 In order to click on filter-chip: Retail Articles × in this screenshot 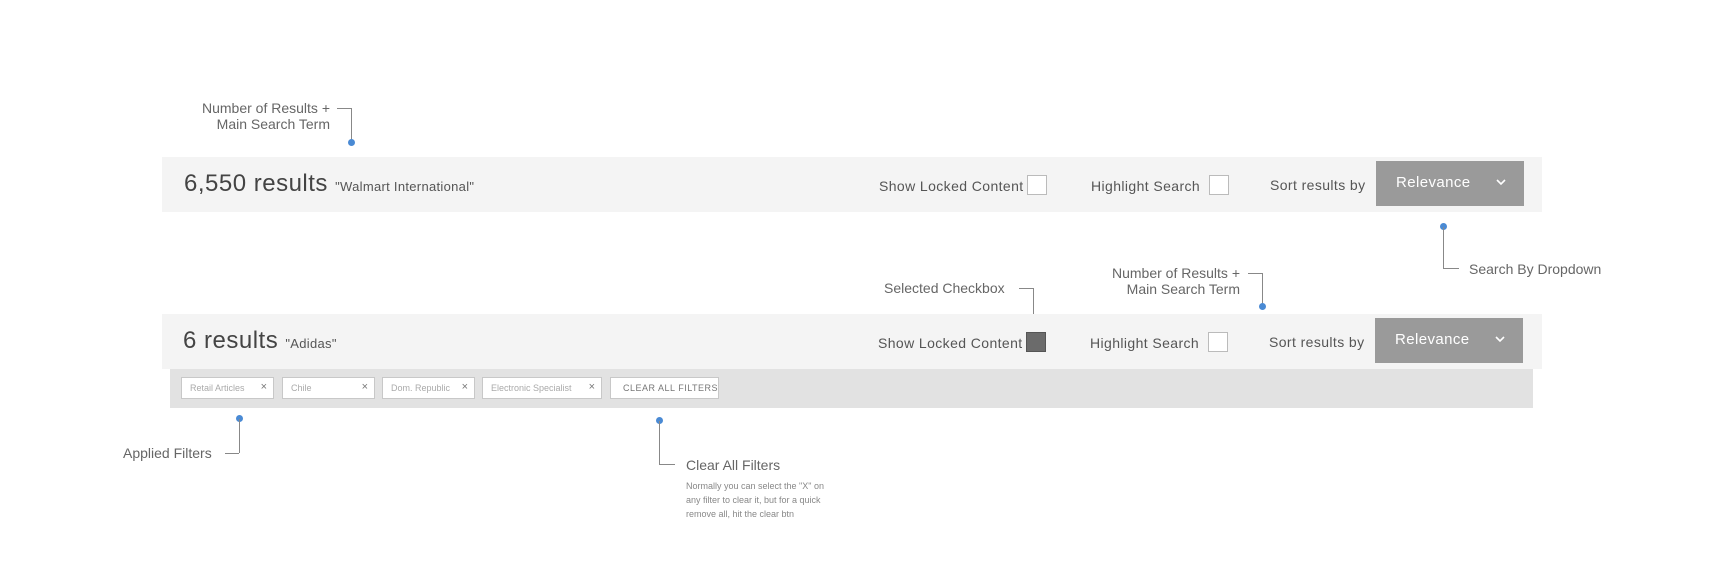, I will do `click(227, 388)`.